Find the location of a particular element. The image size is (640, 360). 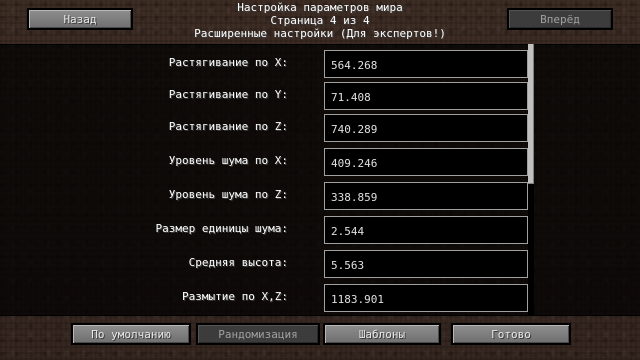

next-button: Вперёд is located at coordinates (560, 19).